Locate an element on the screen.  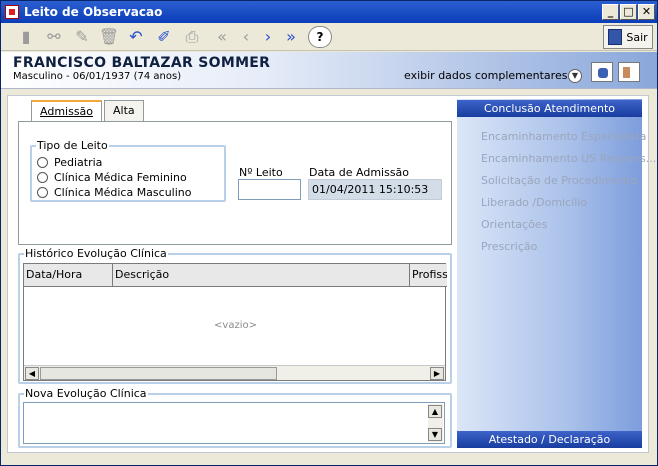
tab-admissao: Admissão is located at coordinates (67, 111).